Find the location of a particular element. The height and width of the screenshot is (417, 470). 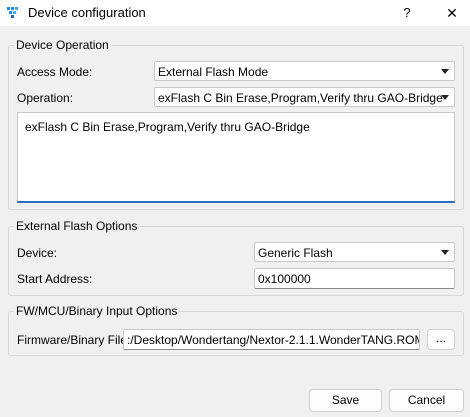

access-mode-select: External Flash Mode is located at coordinates (304, 71).